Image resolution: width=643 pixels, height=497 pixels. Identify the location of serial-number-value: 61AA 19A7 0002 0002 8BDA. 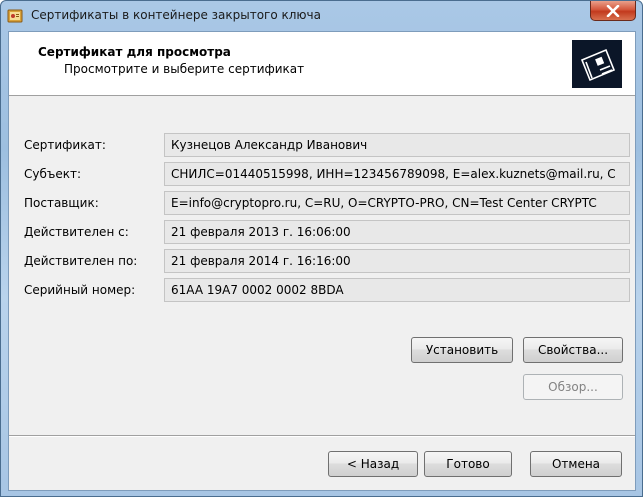
(397, 290).